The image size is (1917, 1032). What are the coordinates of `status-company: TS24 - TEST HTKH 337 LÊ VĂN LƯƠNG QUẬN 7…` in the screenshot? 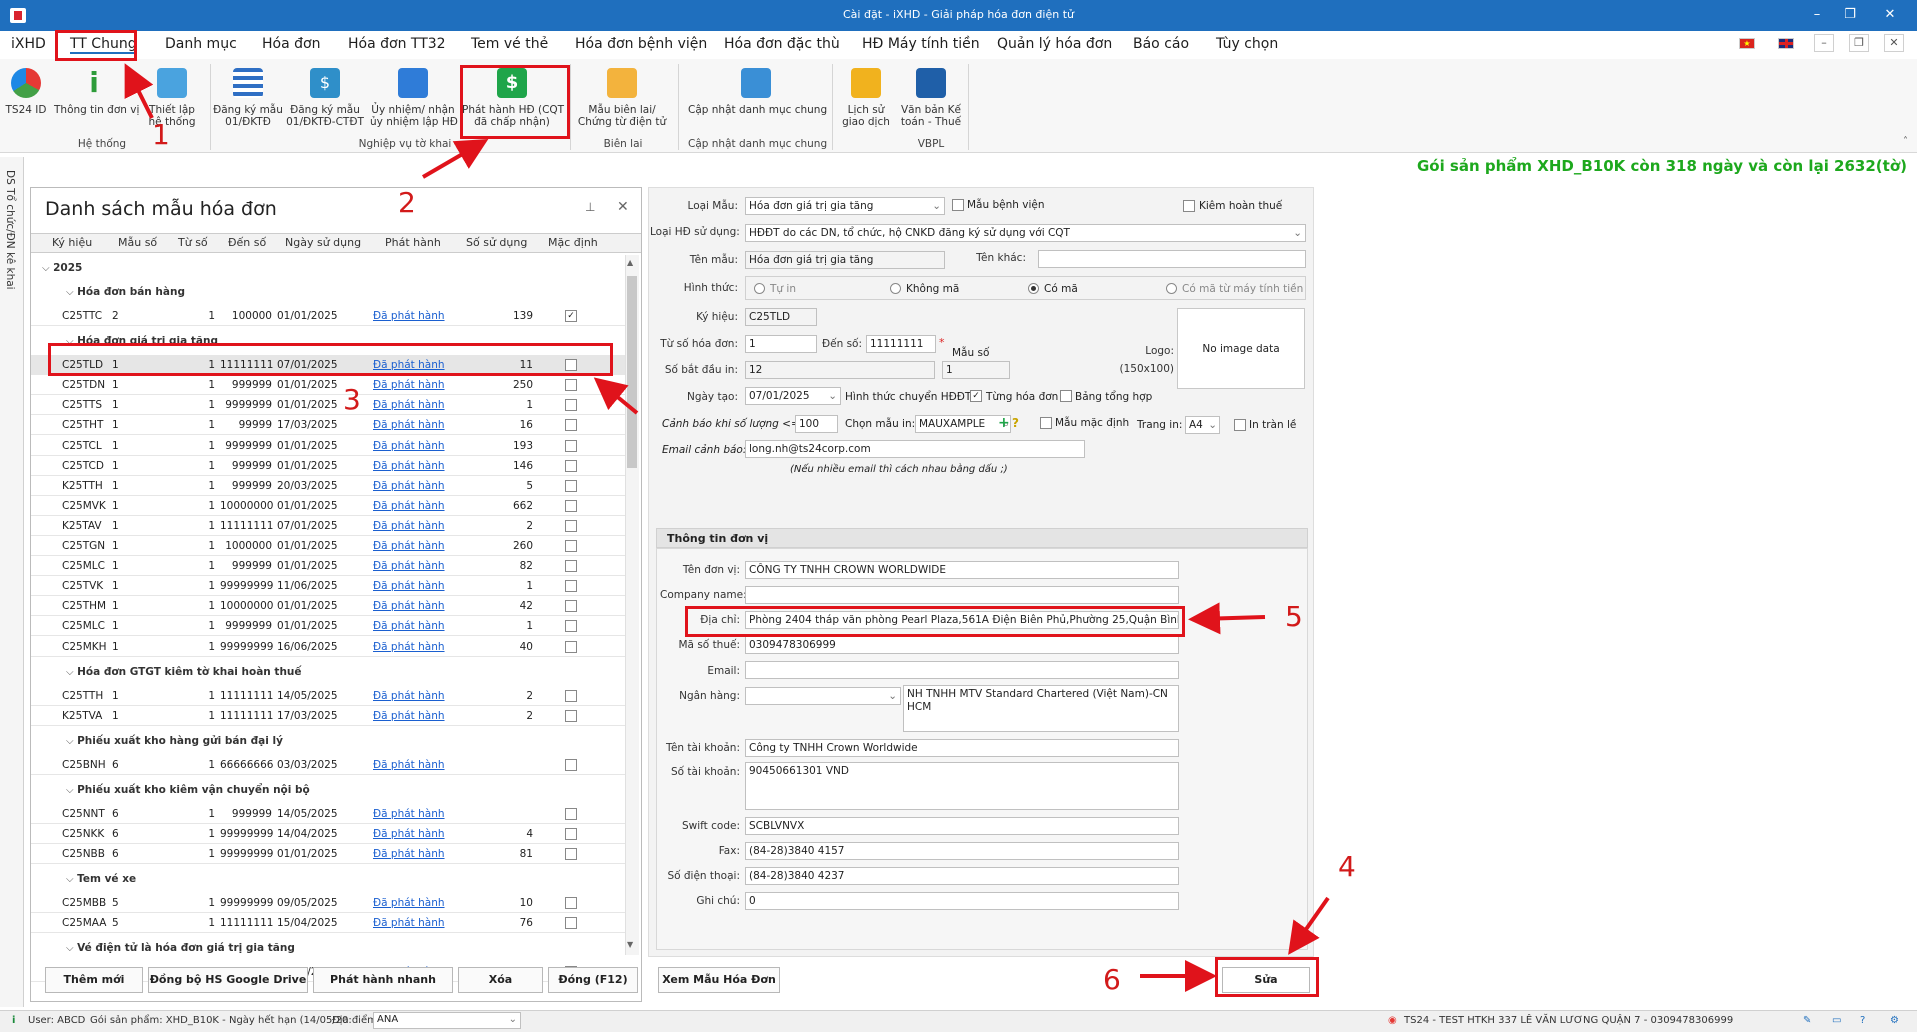 It's located at (1569, 1020).